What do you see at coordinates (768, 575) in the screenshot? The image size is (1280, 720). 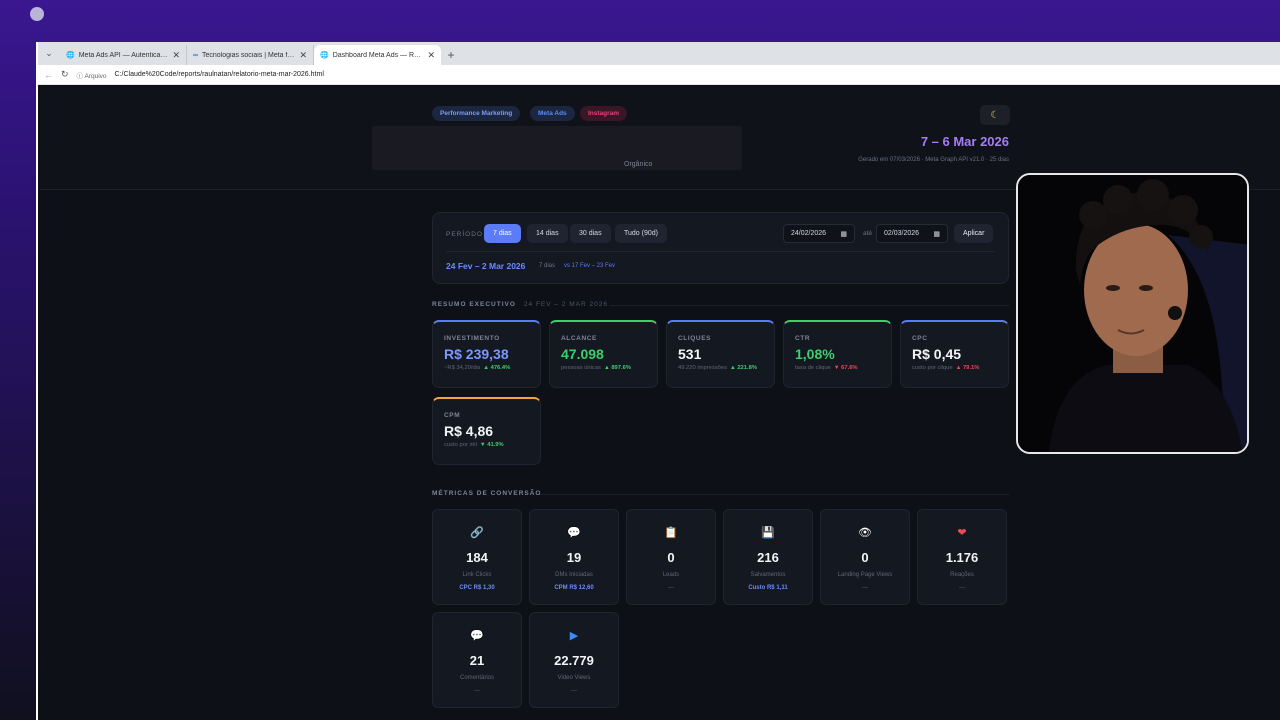 I see `conversion-label: Salvamentos` at bounding box center [768, 575].